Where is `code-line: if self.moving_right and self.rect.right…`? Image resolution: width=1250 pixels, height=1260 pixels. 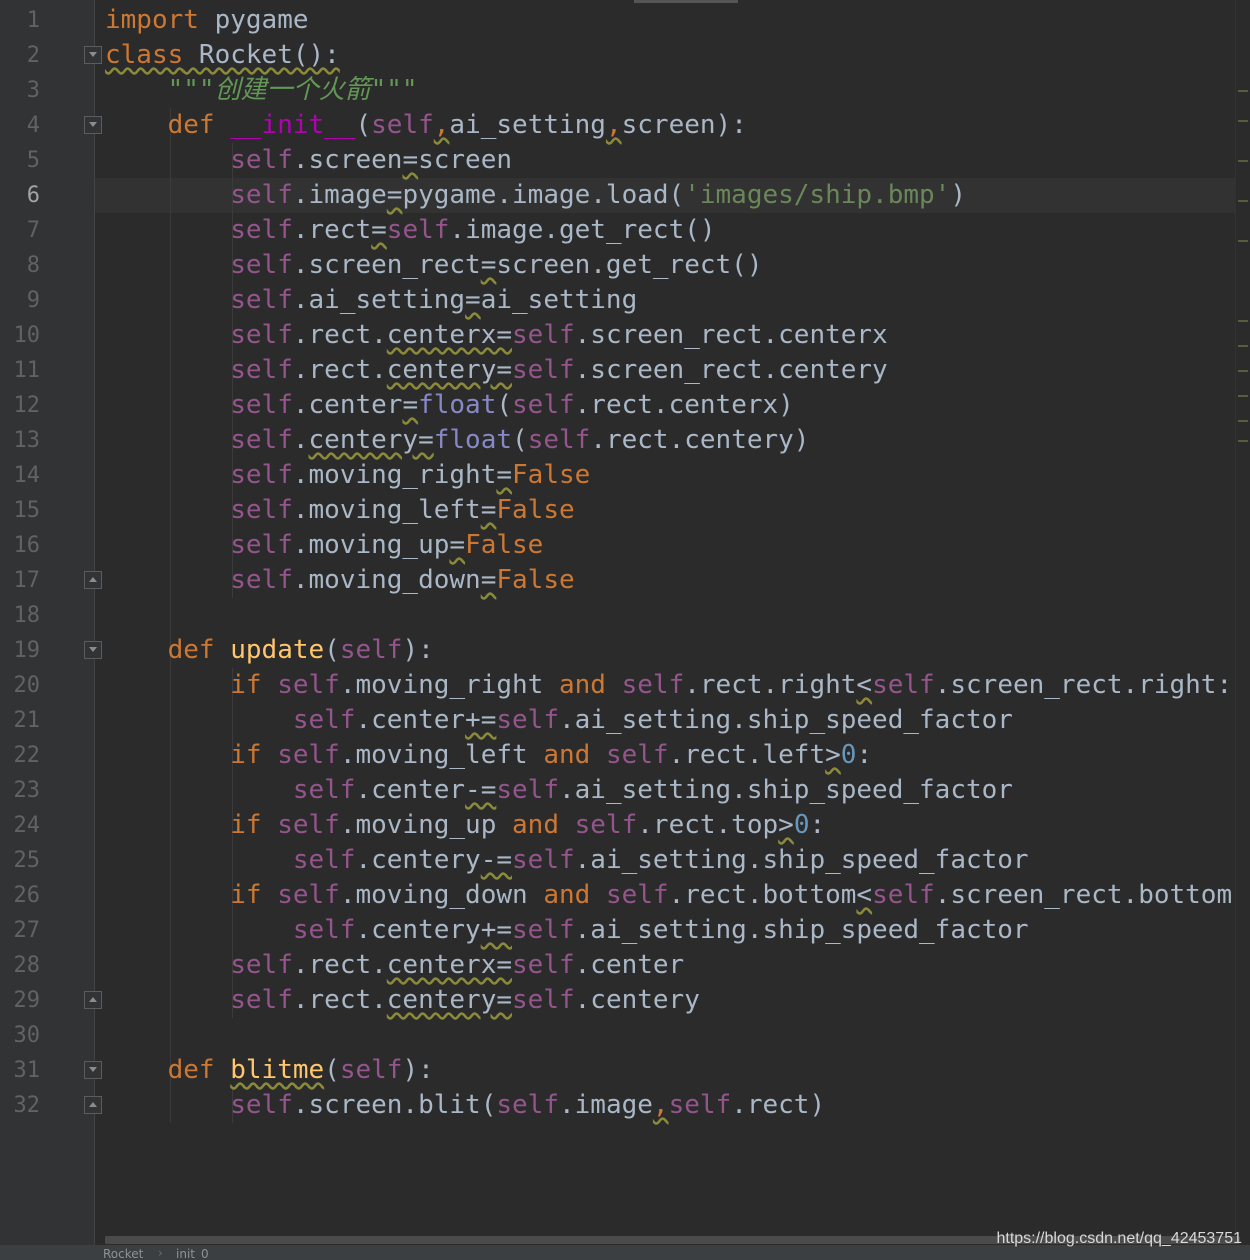 code-line: if self.moving_right and self.rect.right… is located at coordinates (668, 685).